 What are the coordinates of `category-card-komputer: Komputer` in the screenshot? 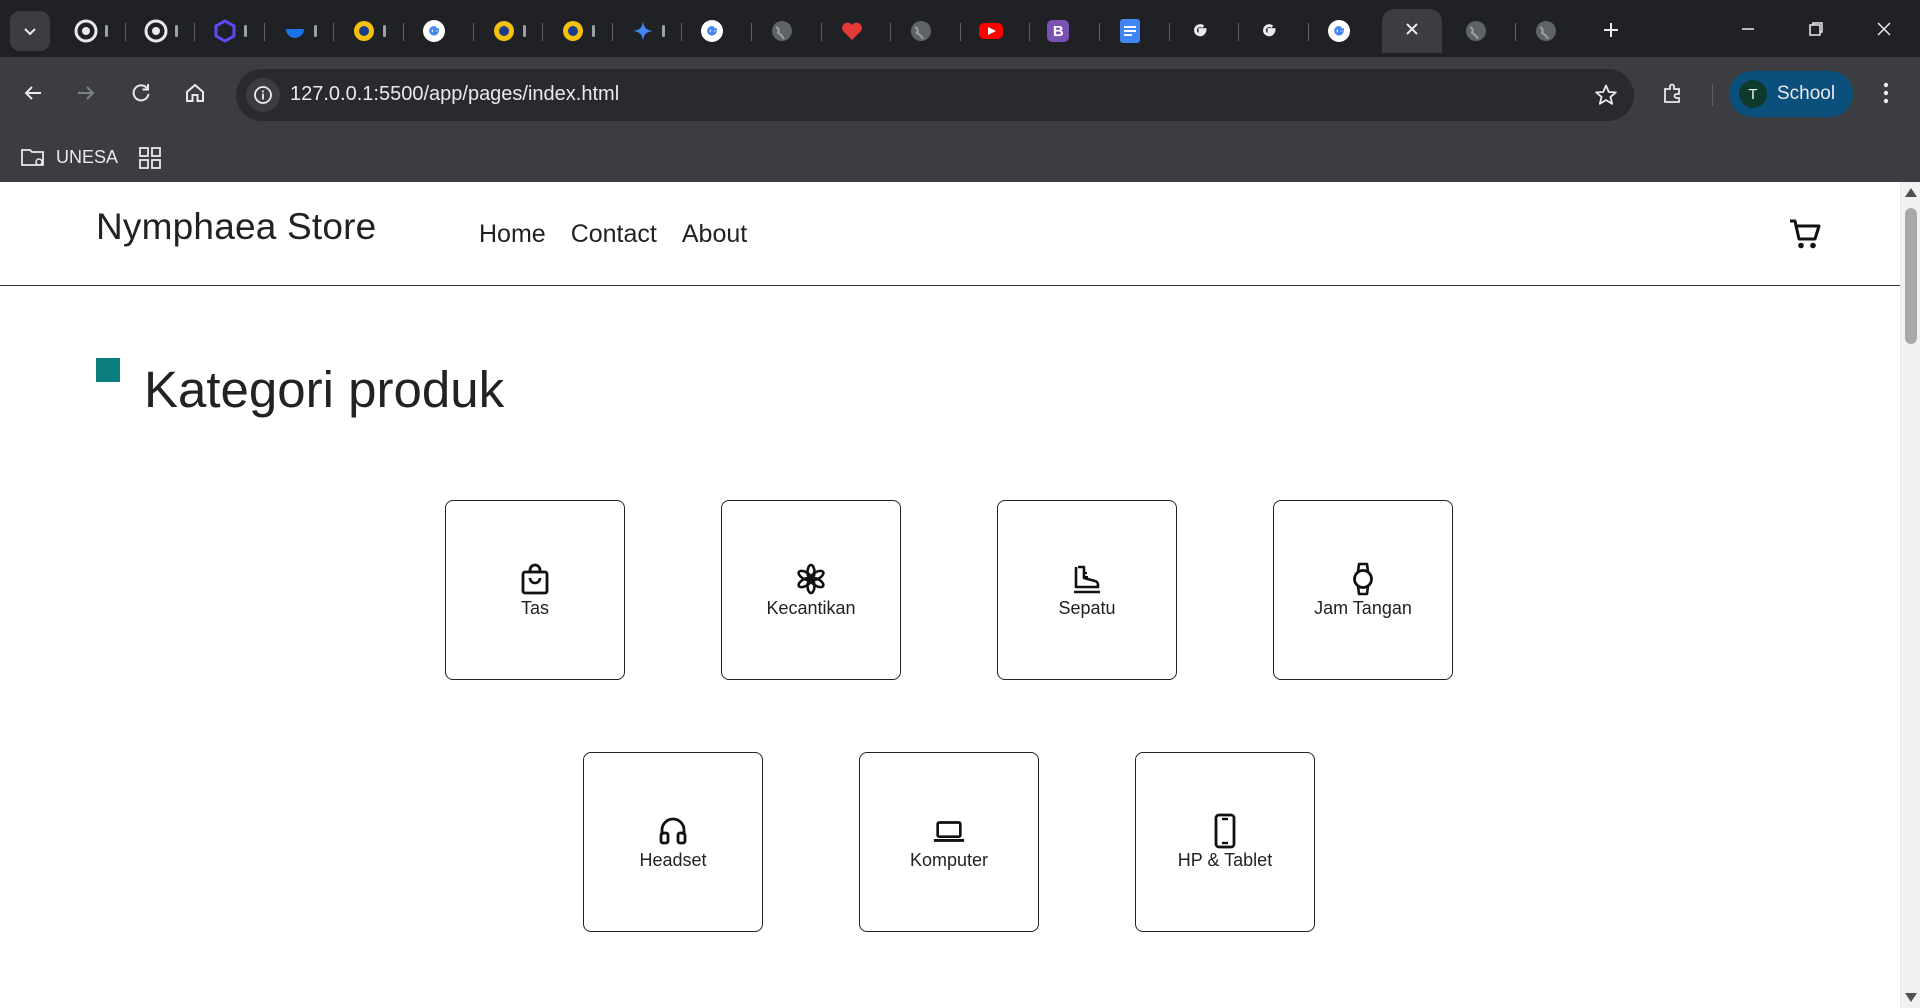 It's located at (949, 842).